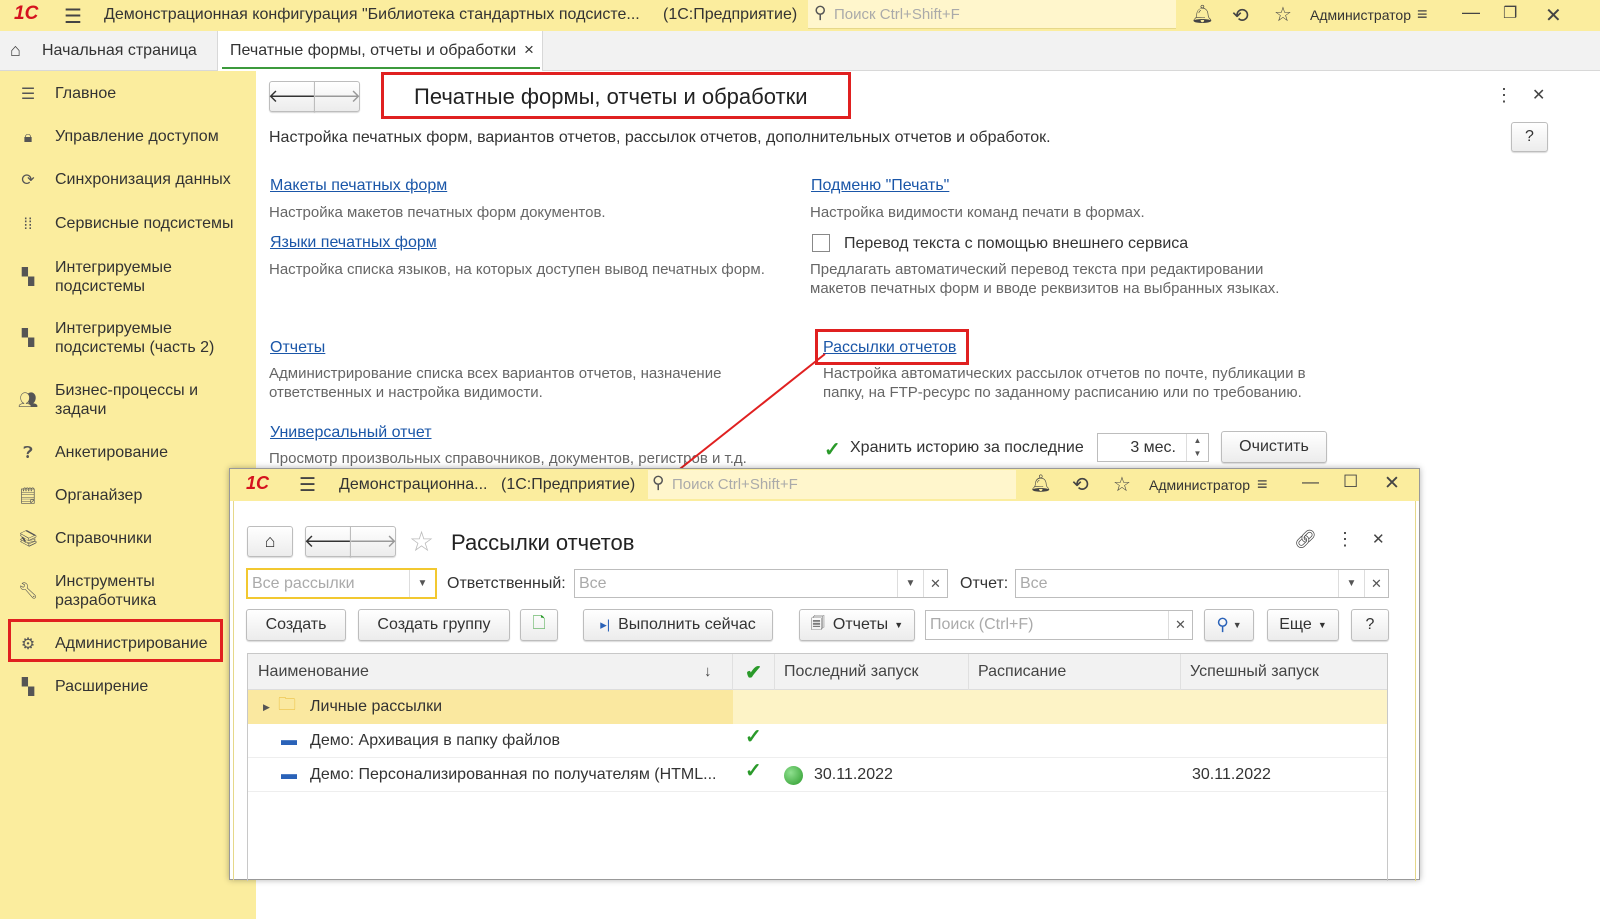 The height and width of the screenshot is (919, 1600). What do you see at coordinates (353, 243) in the screenshot?
I see `link-print-languages: Языки печатных форм` at bounding box center [353, 243].